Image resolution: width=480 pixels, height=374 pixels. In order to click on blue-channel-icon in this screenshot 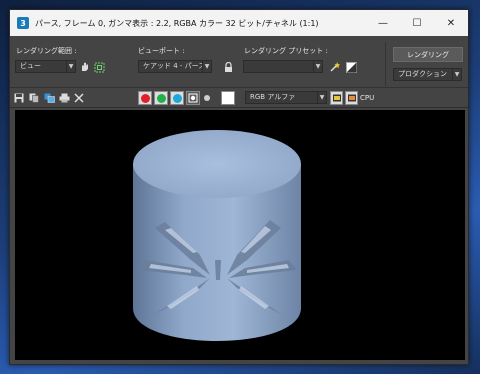, I will do `click(177, 98)`.